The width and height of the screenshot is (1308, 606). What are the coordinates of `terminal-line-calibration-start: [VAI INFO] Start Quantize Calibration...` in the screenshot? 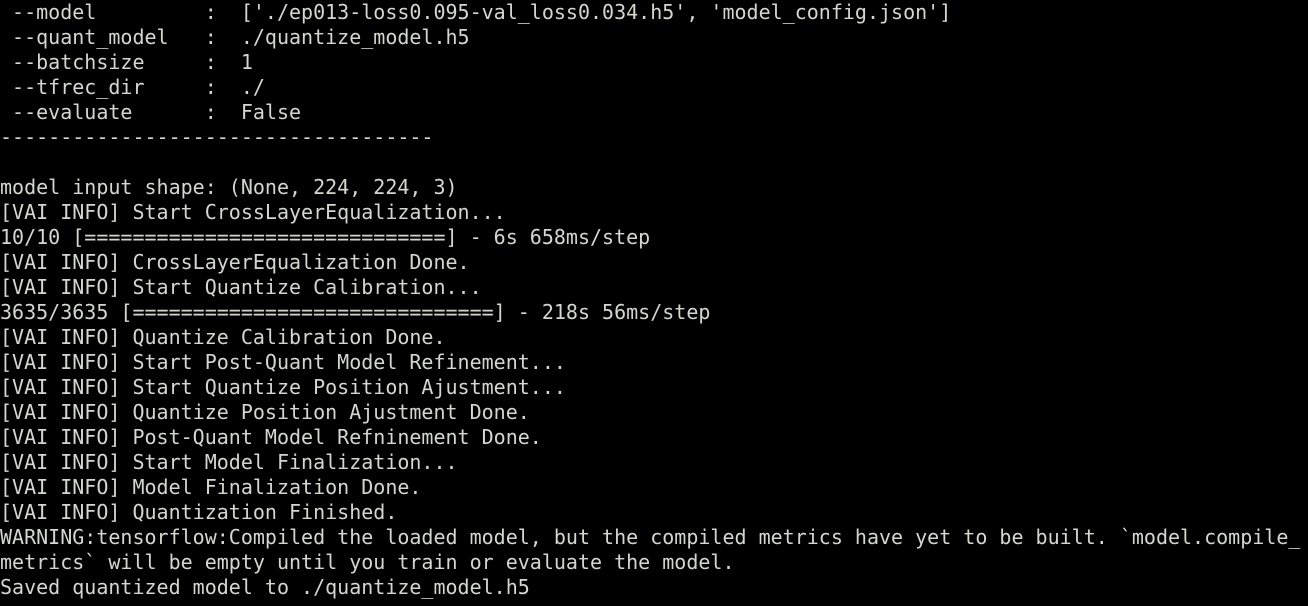 It's located at (241, 287).